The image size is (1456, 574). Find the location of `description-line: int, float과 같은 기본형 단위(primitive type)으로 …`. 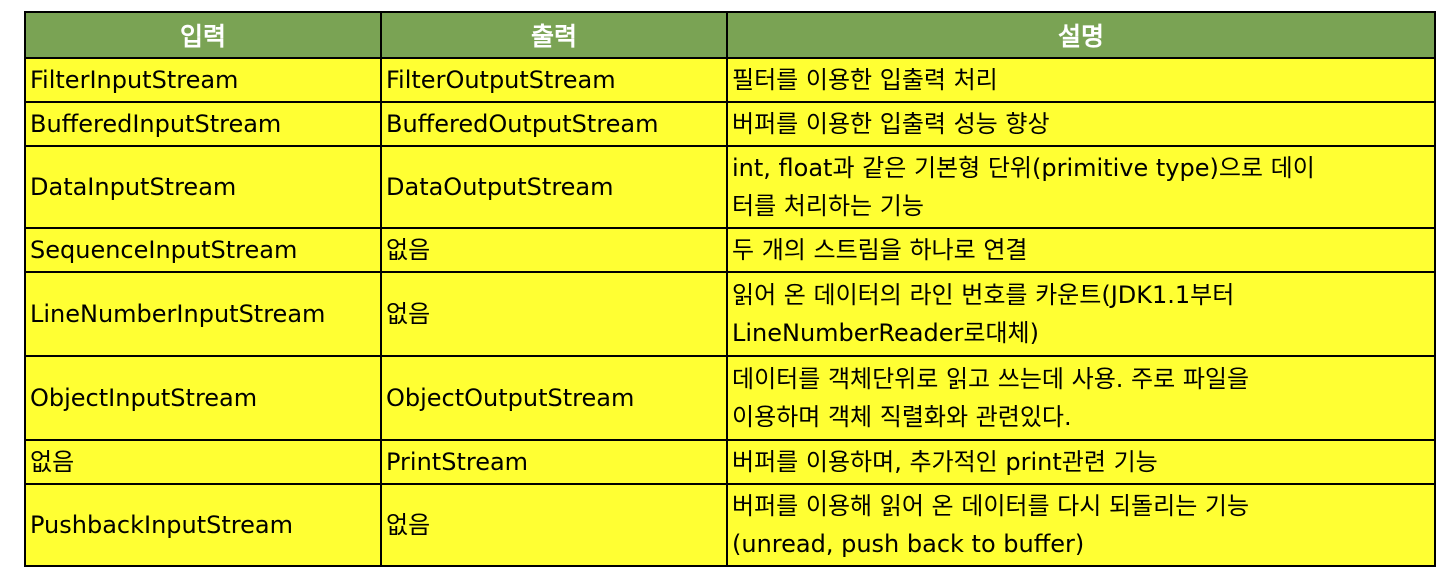

description-line: int, float과 같은 기본형 단위(primitive type)으로 … is located at coordinates (1023, 168).